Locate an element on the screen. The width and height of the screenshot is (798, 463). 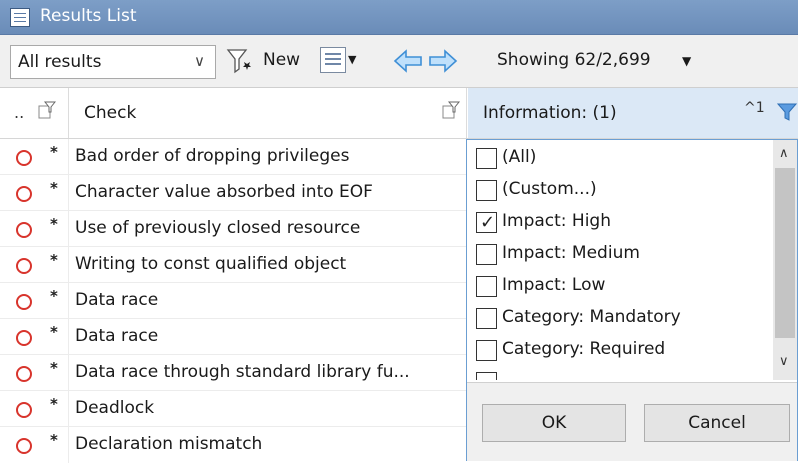
table-row: * Bad order of dropping privileges is located at coordinates (233, 157).